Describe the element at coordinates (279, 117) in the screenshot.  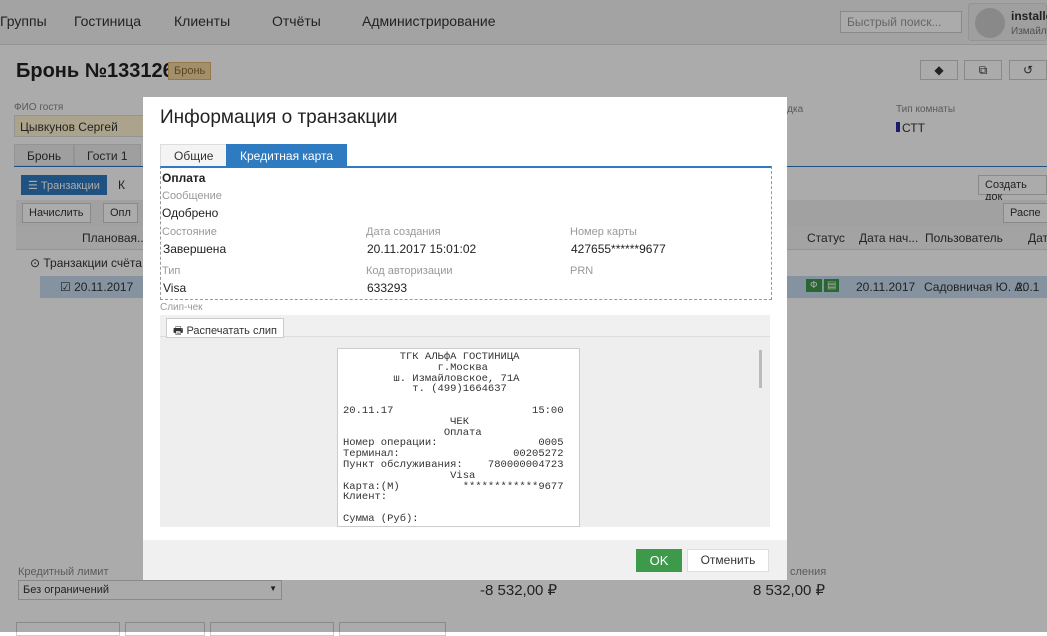
I see `dialog-title: Информация о транзакции` at that location.